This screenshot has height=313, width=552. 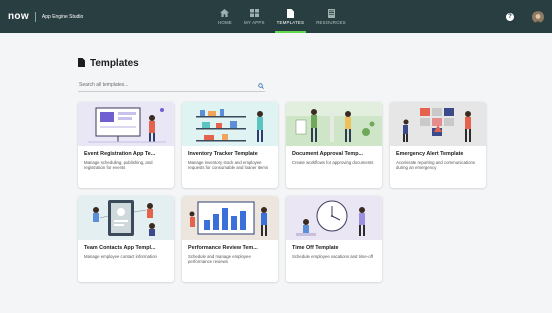 What do you see at coordinates (81, 63) in the screenshot?
I see `templates-document-icon` at bounding box center [81, 63].